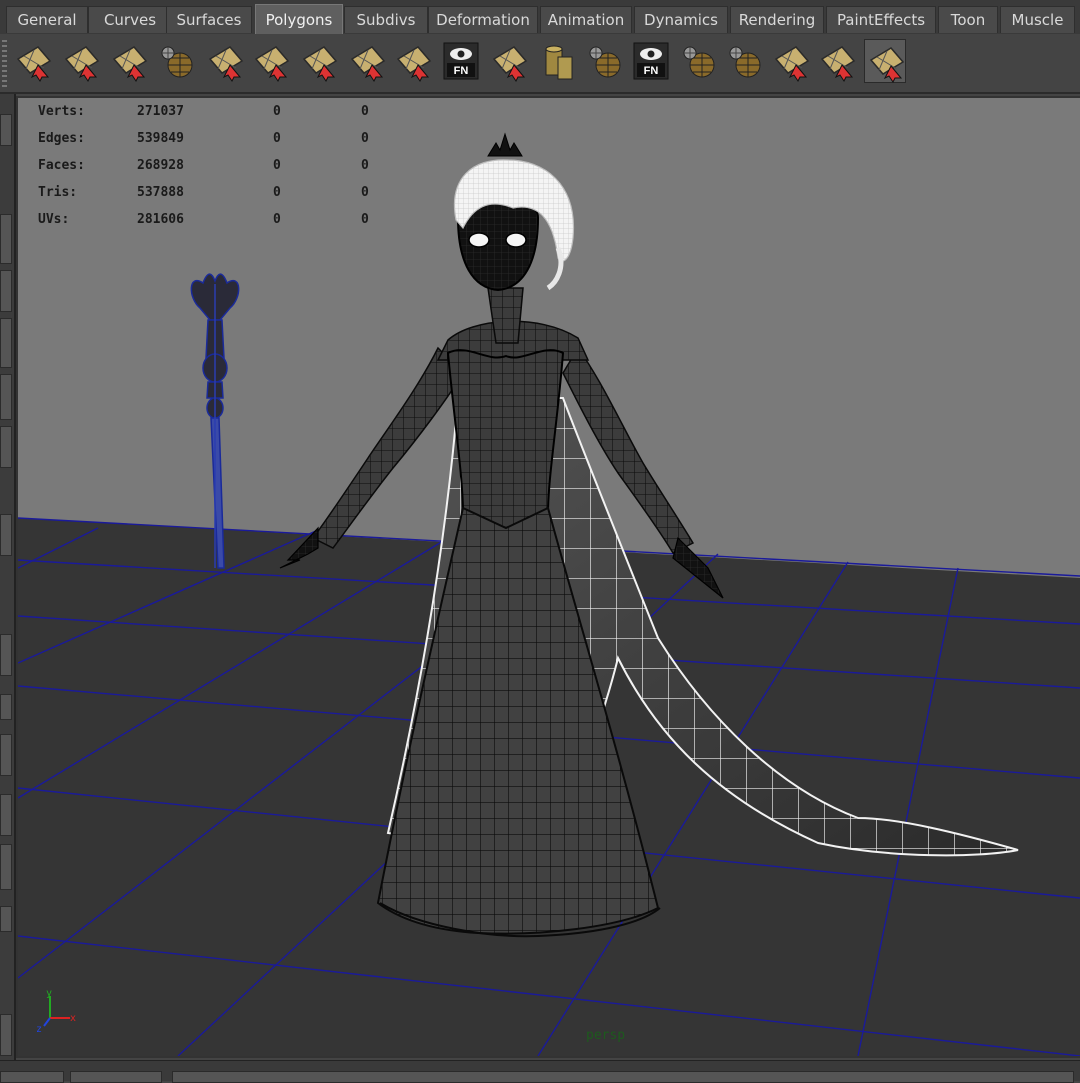  I want to click on sphere-grid-icon, so click(177, 61).